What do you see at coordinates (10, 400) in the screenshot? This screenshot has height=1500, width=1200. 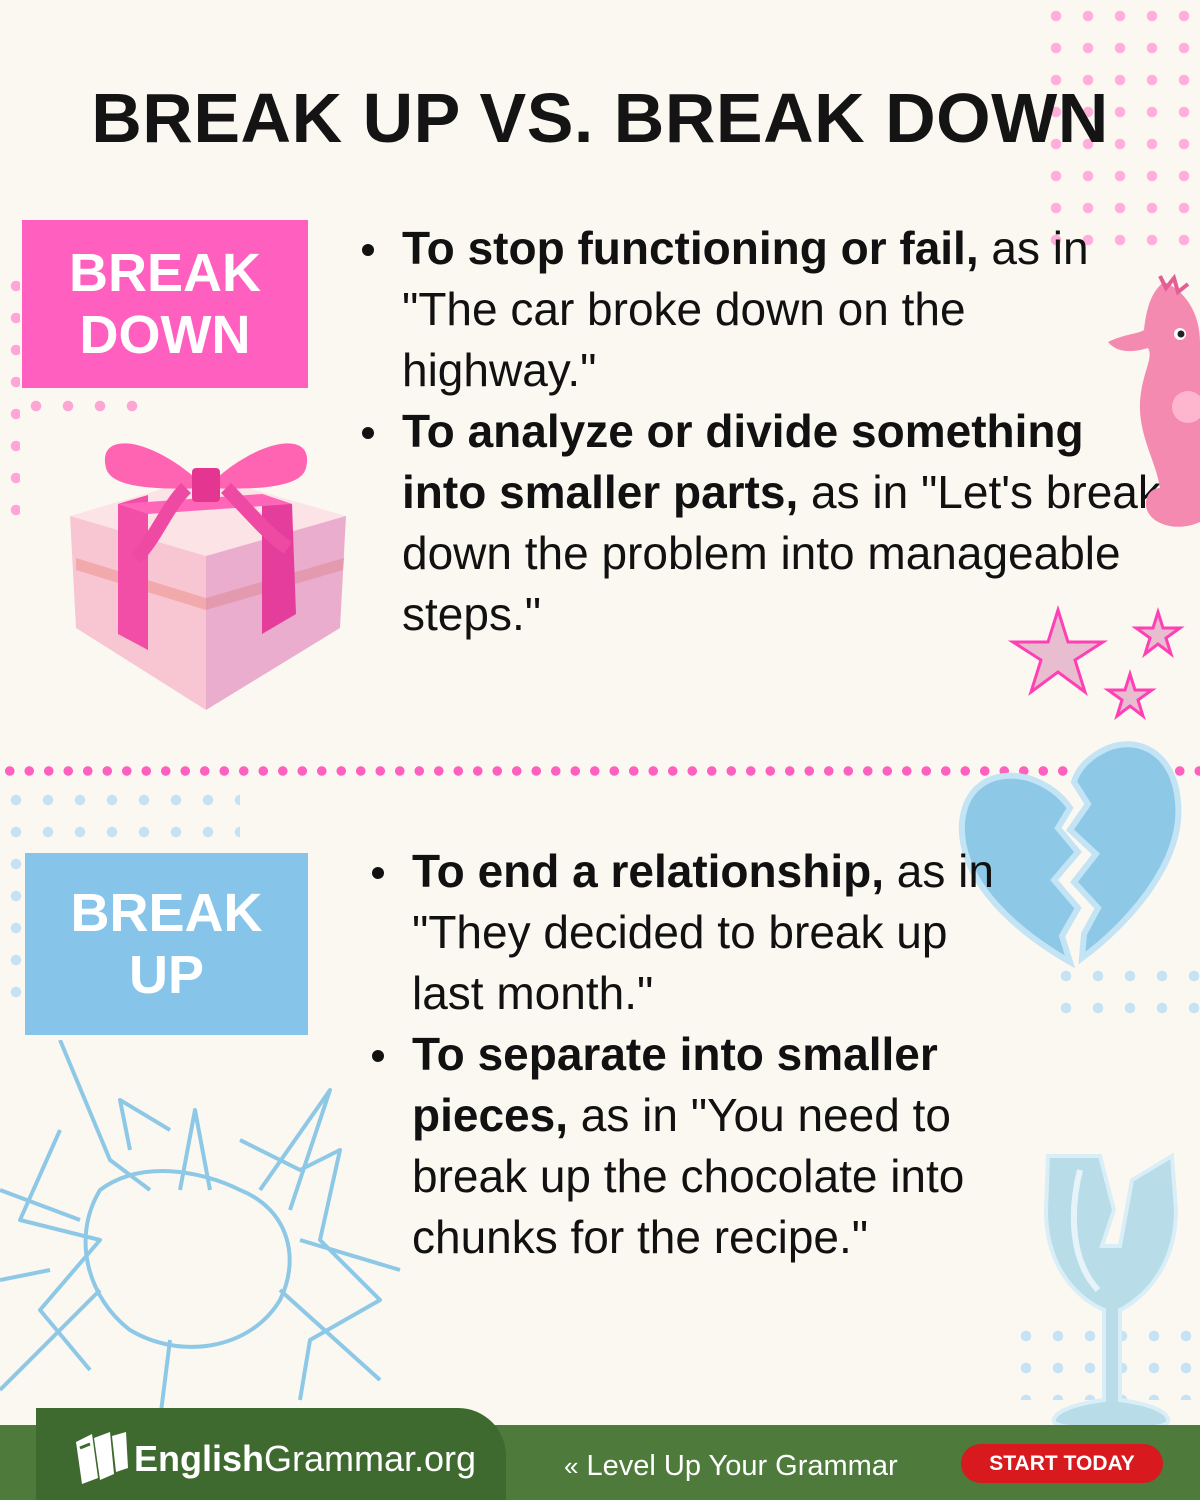 I see `dot-pattern-left` at bounding box center [10, 400].